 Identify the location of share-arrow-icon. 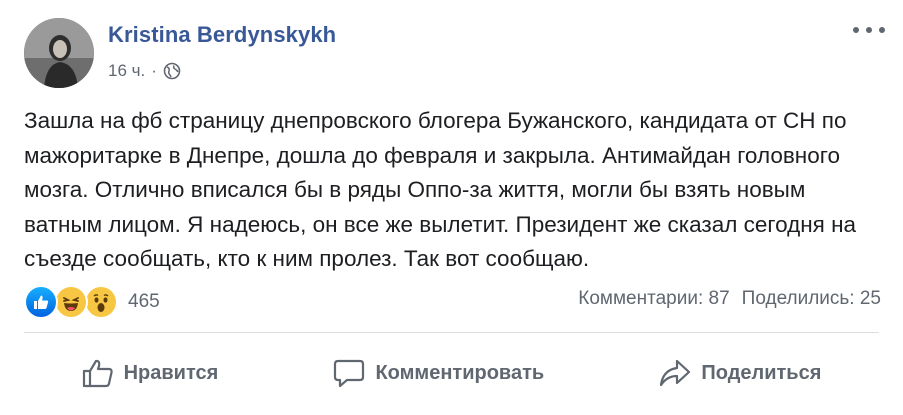
(675, 373).